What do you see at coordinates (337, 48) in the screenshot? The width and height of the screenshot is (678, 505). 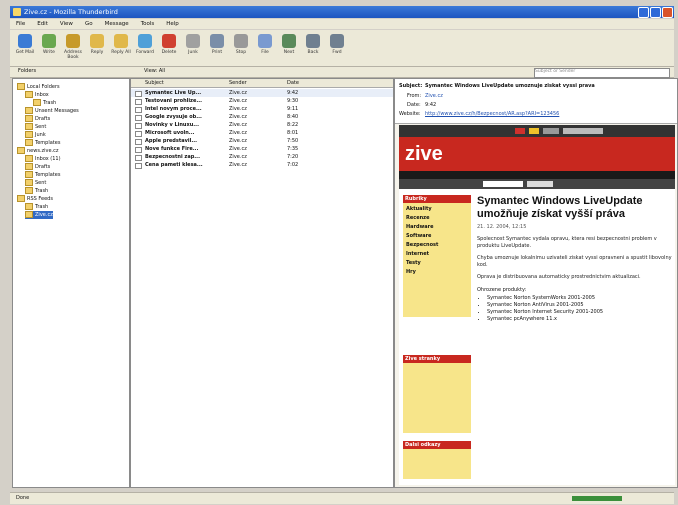 I see `toolbar-button: Fwd` at bounding box center [337, 48].